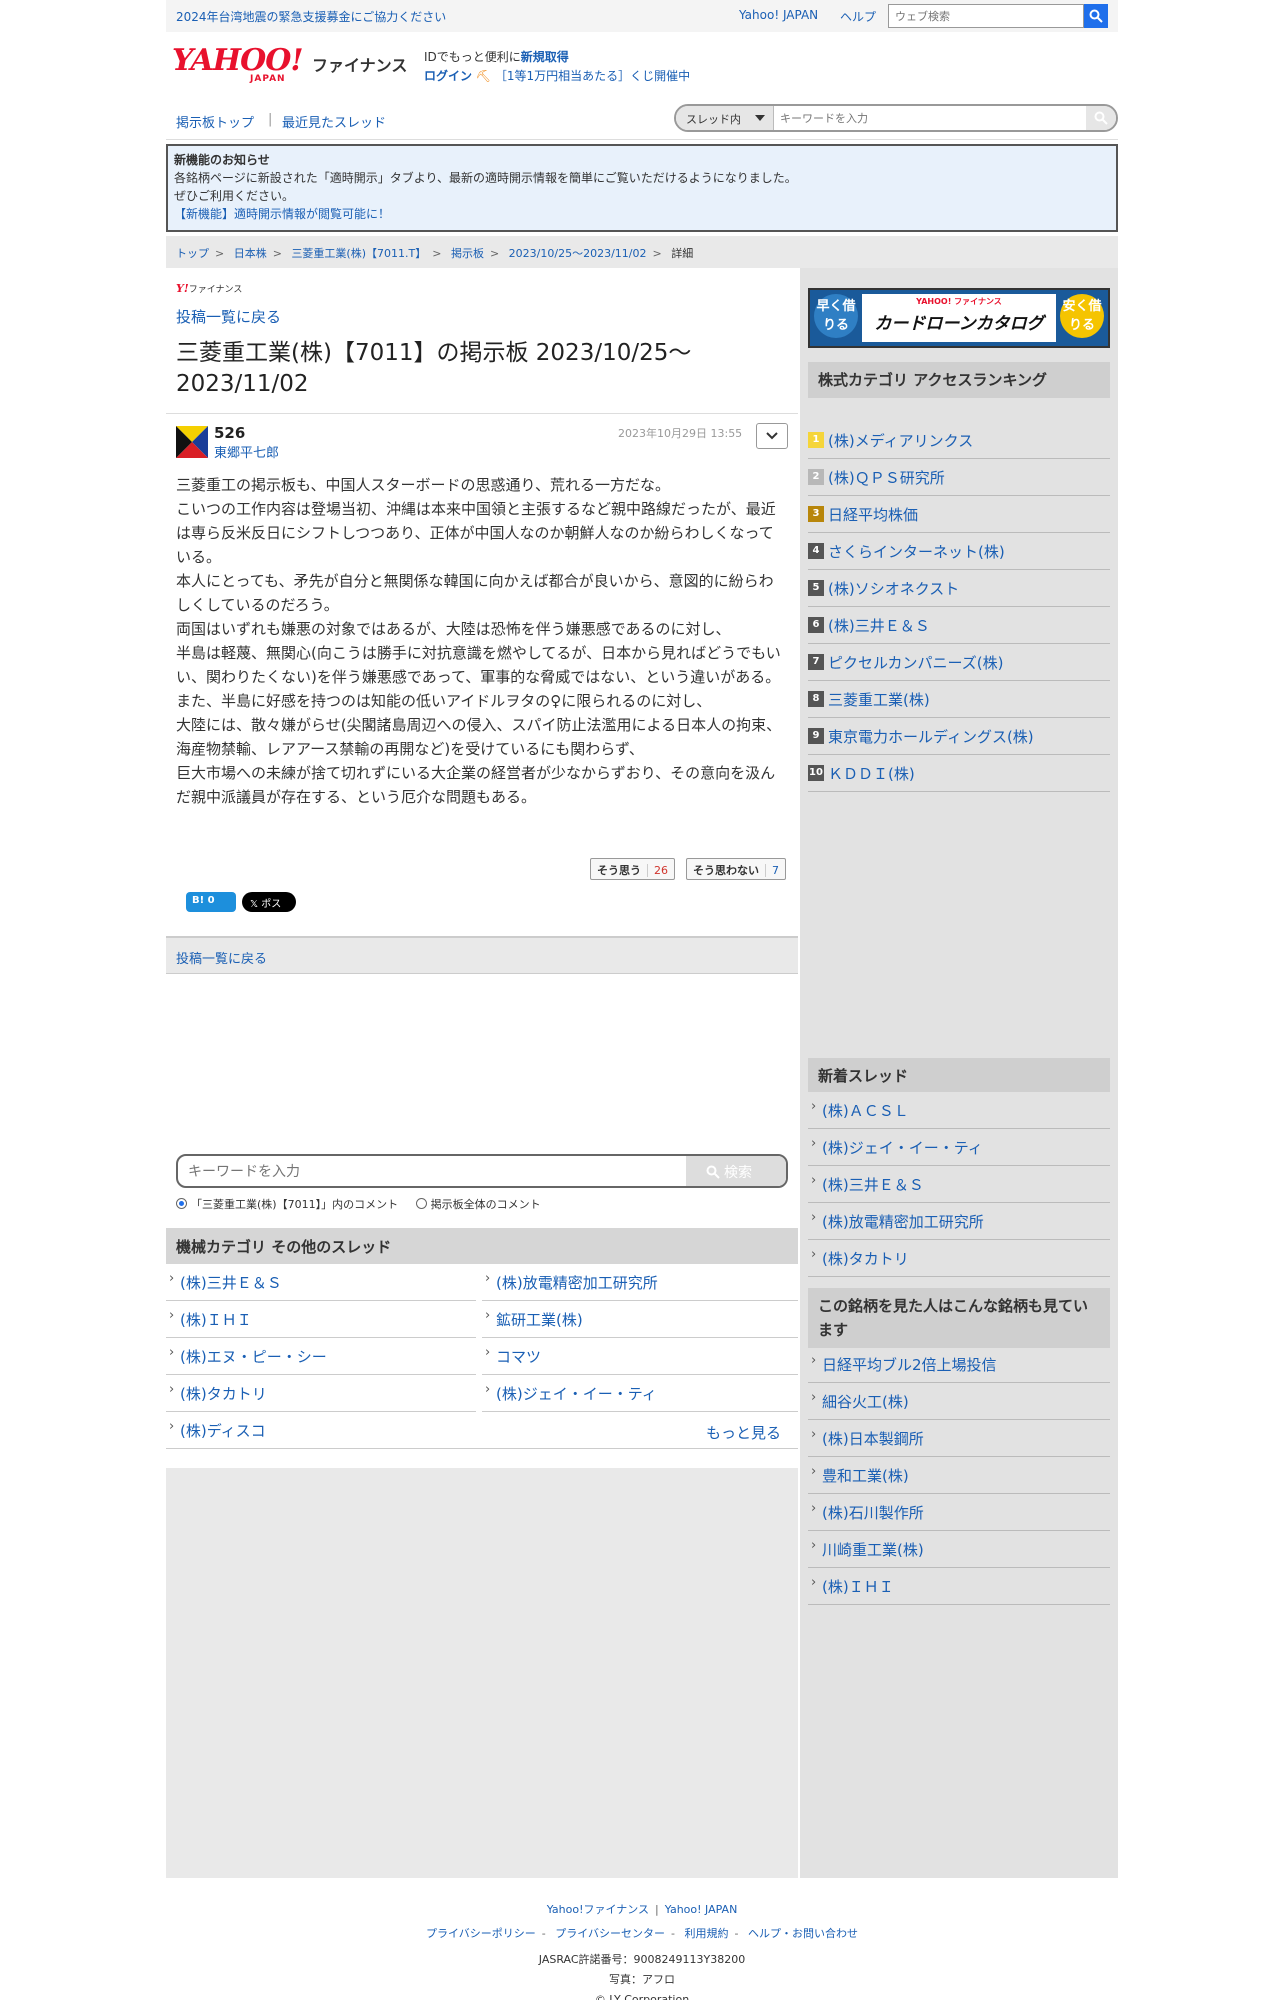 This screenshot has height=2000, width=1284. Describe the element at coordinates (221, 959) in the screenshot. I see `back-to-list-link-2: 投稿一覧に戻る` at that location.